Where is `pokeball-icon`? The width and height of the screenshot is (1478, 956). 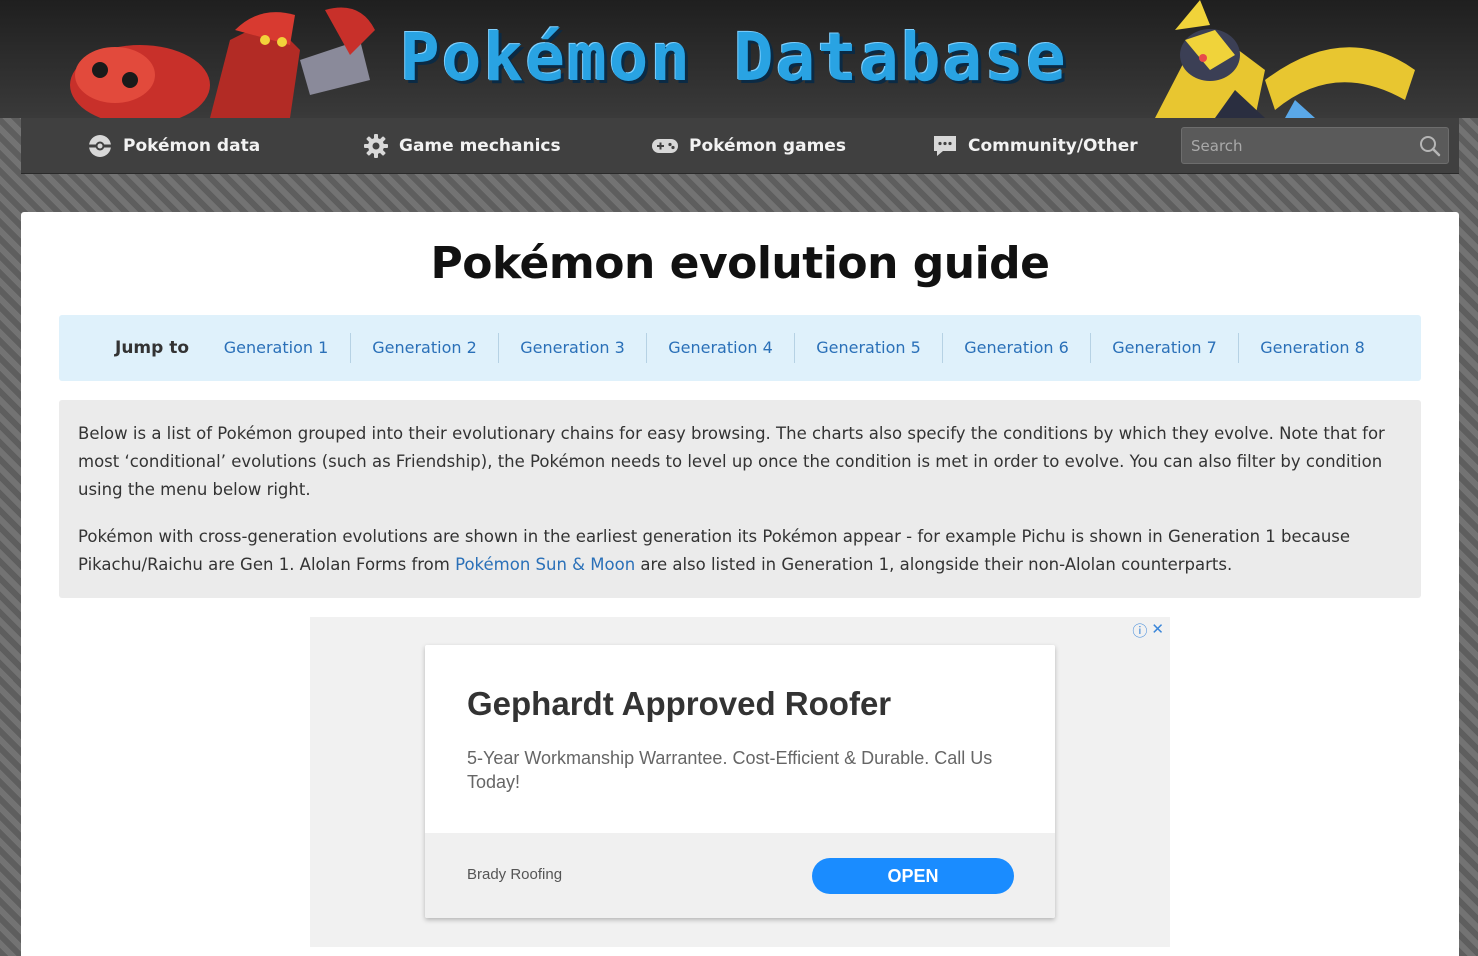
pokeball-icon is located at coordinates (100, 146).